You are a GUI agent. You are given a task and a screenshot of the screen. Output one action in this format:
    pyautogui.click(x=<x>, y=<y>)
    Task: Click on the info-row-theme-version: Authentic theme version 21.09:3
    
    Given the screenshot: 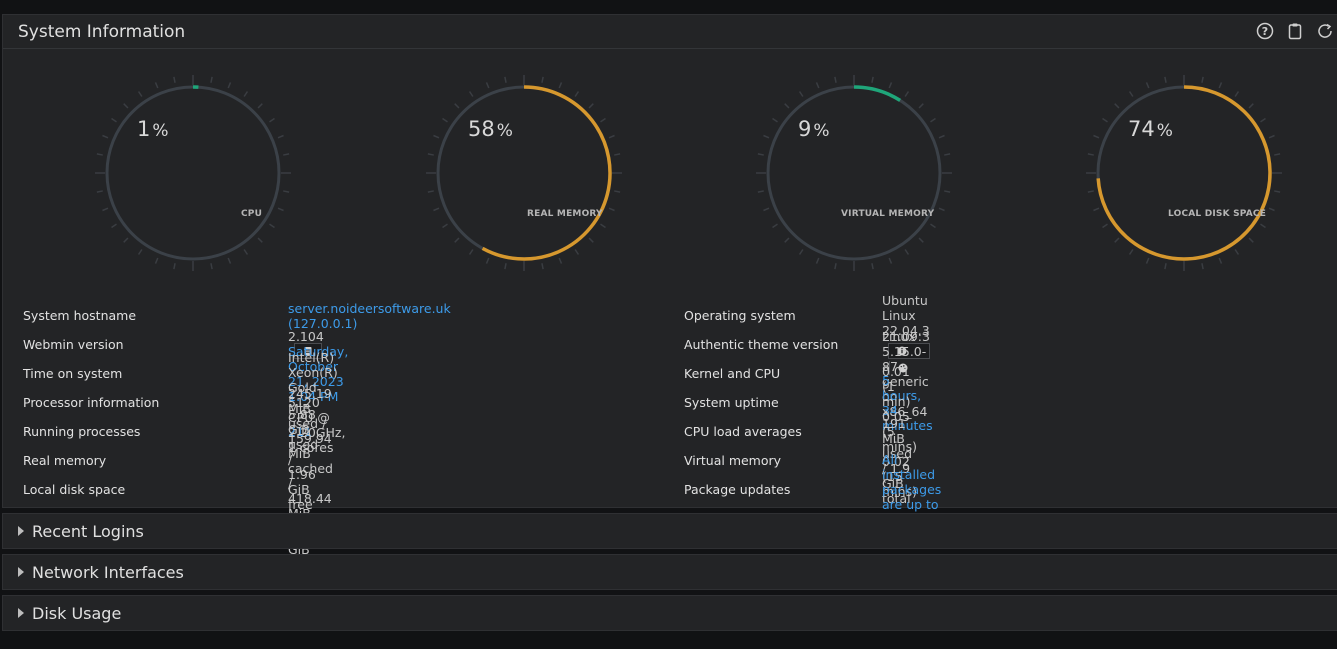 What is the action you would take?
    pyautogui.click(x=807, y=352)
    